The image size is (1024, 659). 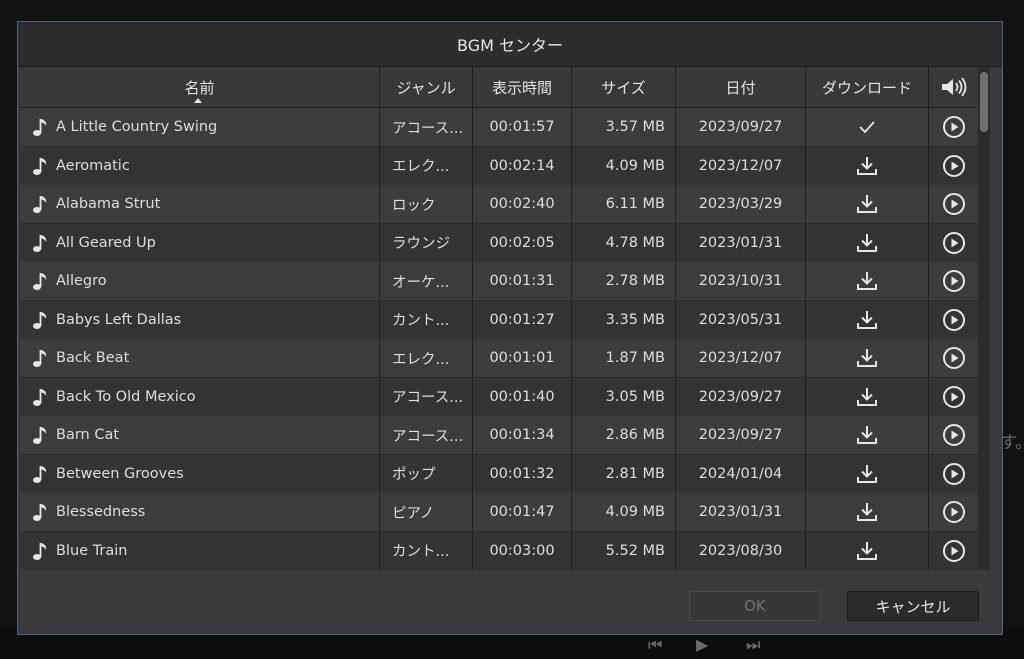 What do you see at coordinates (984, 102) in the screenshot?
I see `scrollbar-thumb` at bounding box center [984, 102].